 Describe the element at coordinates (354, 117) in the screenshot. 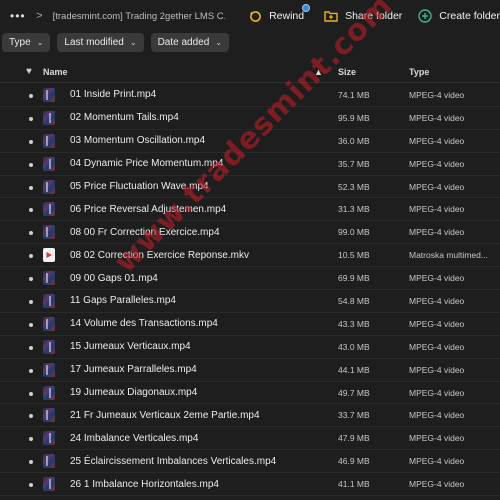

I see `file-size: 95.9 MB` at that location.